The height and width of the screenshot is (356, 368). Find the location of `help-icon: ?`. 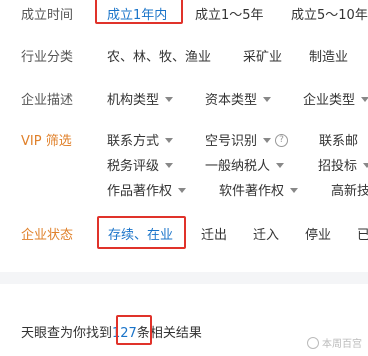

help-icon: ? is located at coordinates (282, 140).